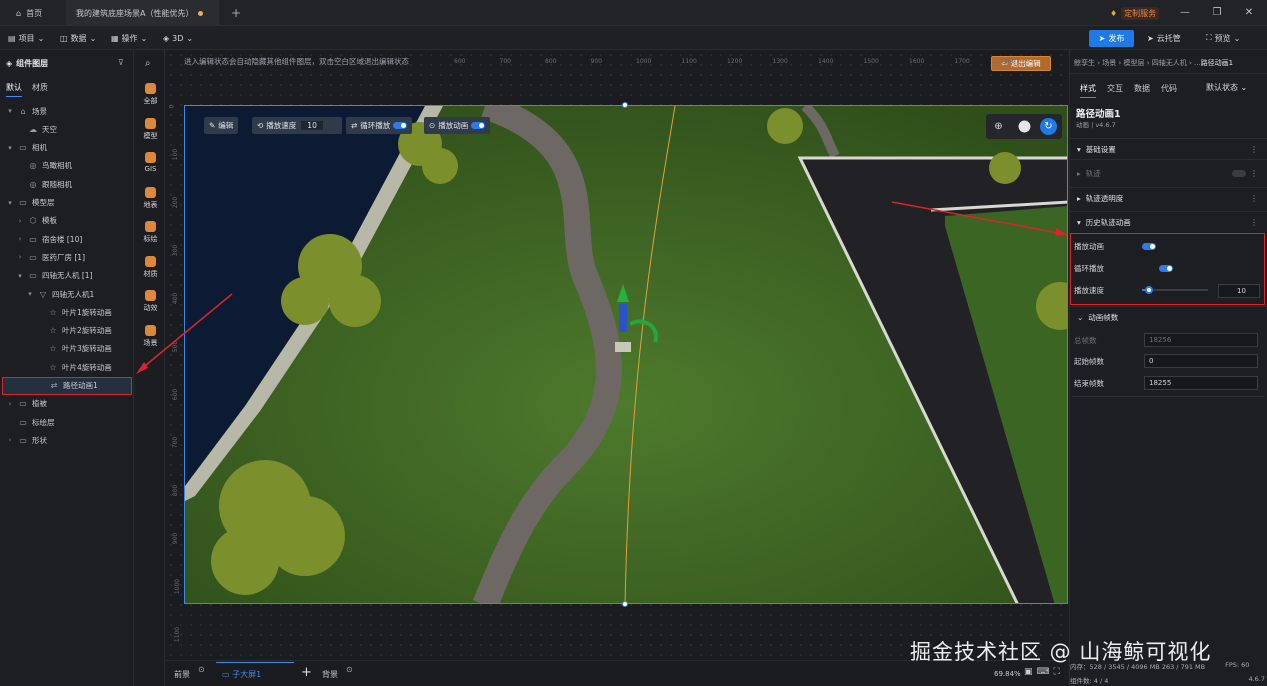 The width and height of the screenshot is (1267, 686). I want to click on component-count: 组件数: 4 / 4, so click(1089, 681).